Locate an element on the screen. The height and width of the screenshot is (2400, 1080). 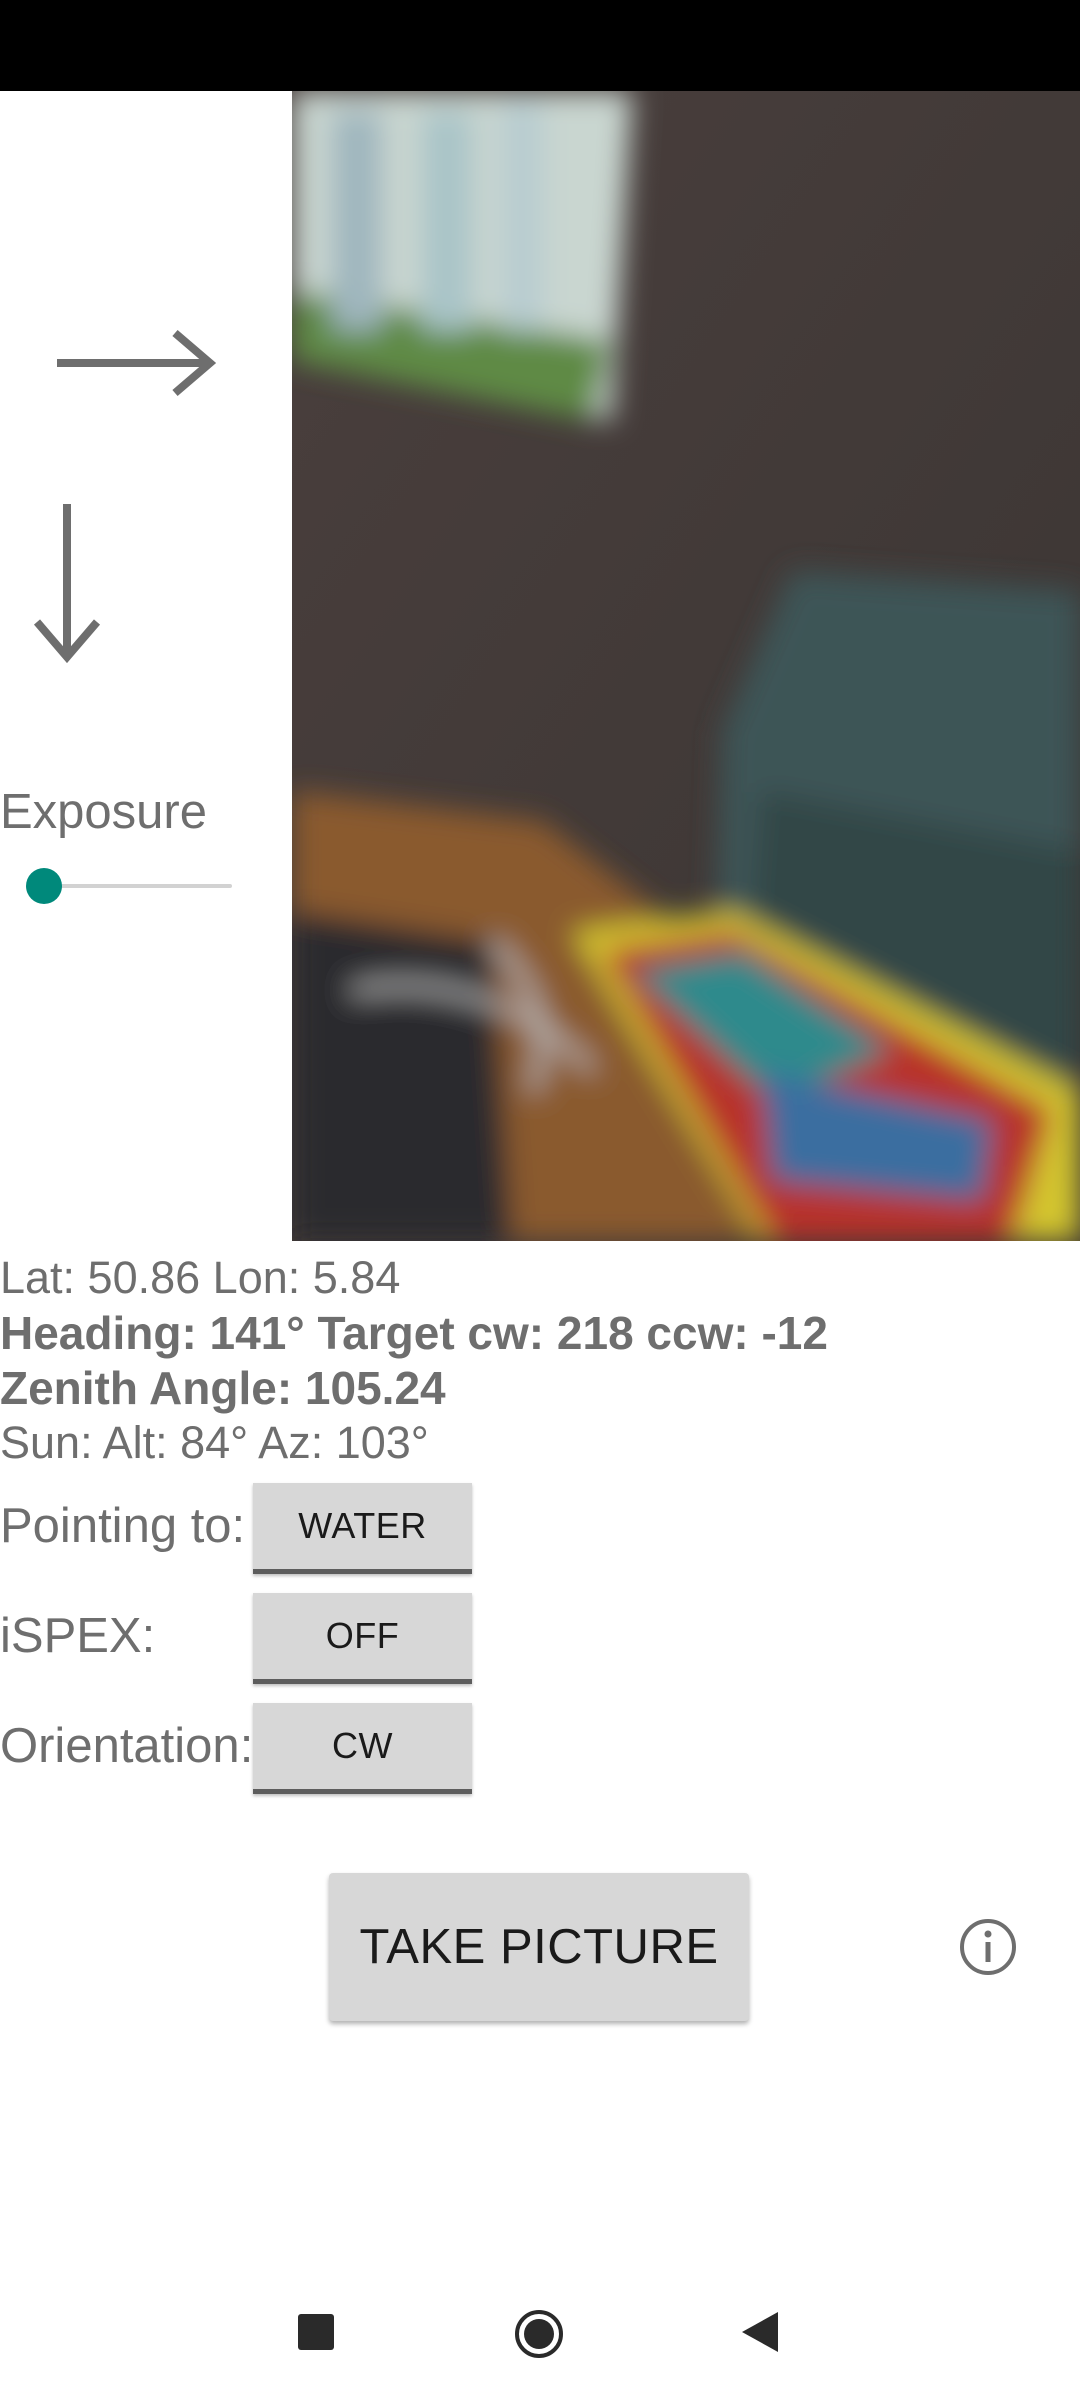
nav-home-icon is located at coordinates (539, 2334).